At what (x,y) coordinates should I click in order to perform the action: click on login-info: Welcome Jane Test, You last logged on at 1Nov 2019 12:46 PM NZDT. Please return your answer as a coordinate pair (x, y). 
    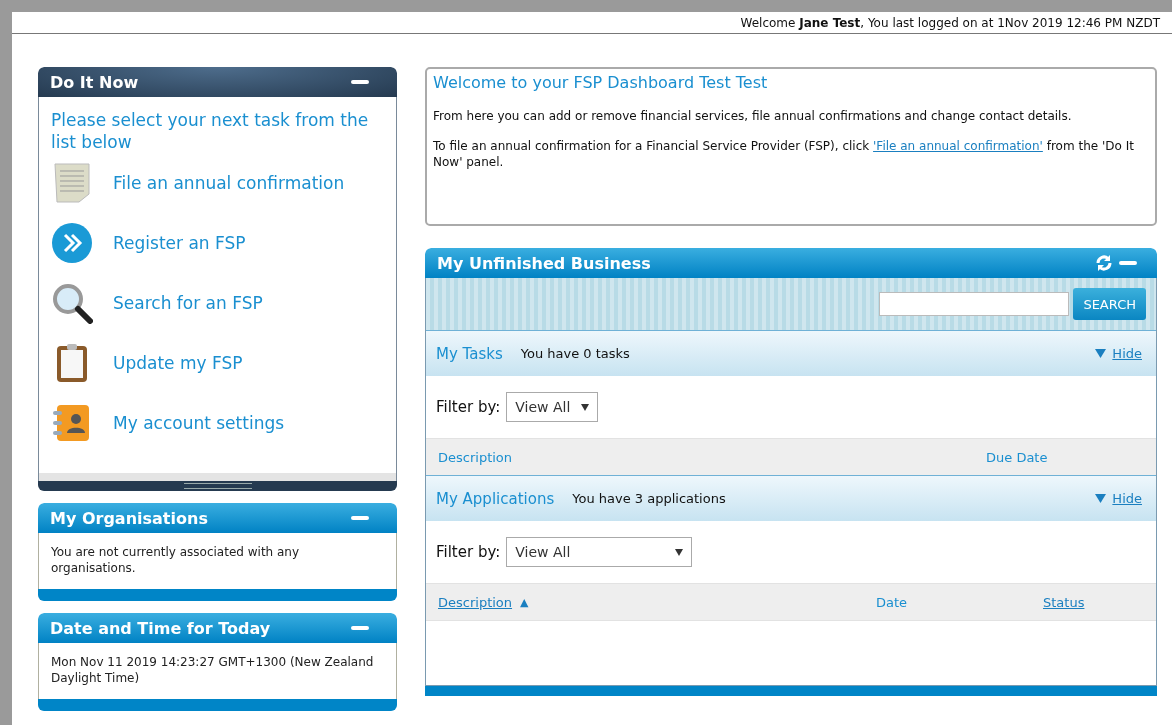
    Looking at the image, I should click on (950, 23).